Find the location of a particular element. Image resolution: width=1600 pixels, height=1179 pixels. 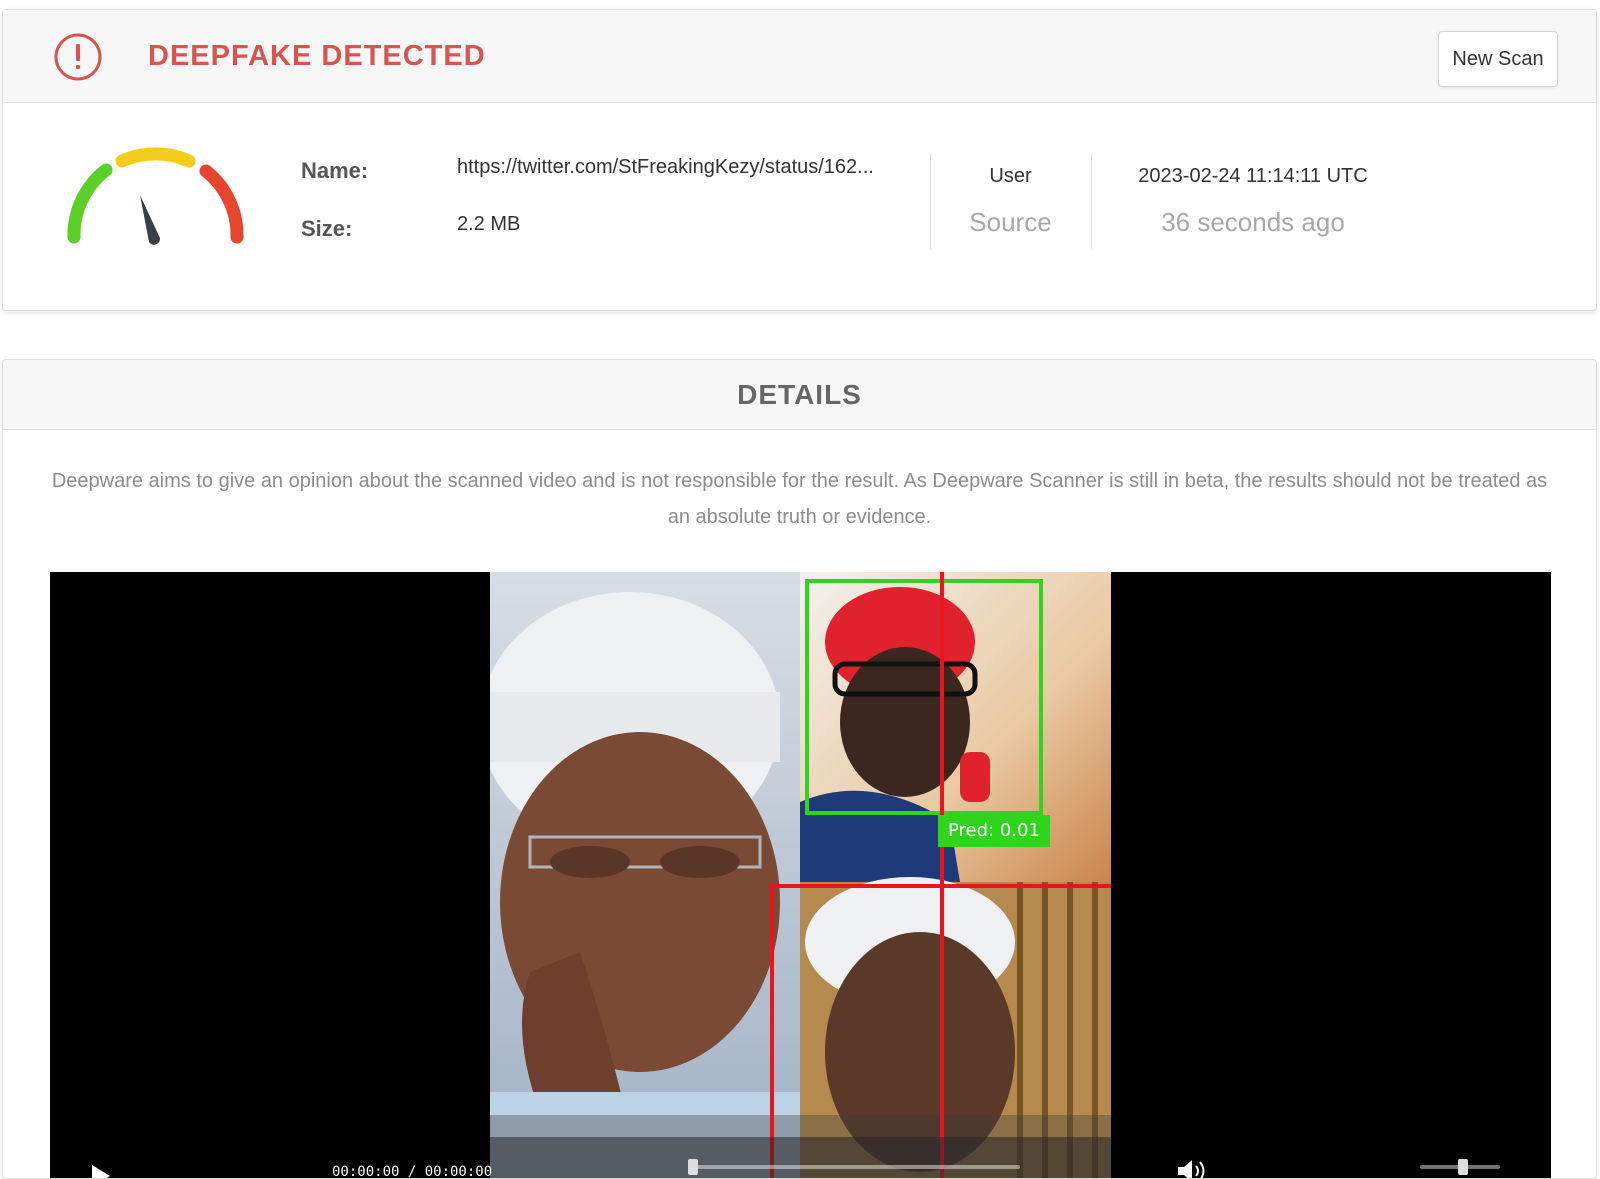

control-overlay is located at coordinates (800, 1157).